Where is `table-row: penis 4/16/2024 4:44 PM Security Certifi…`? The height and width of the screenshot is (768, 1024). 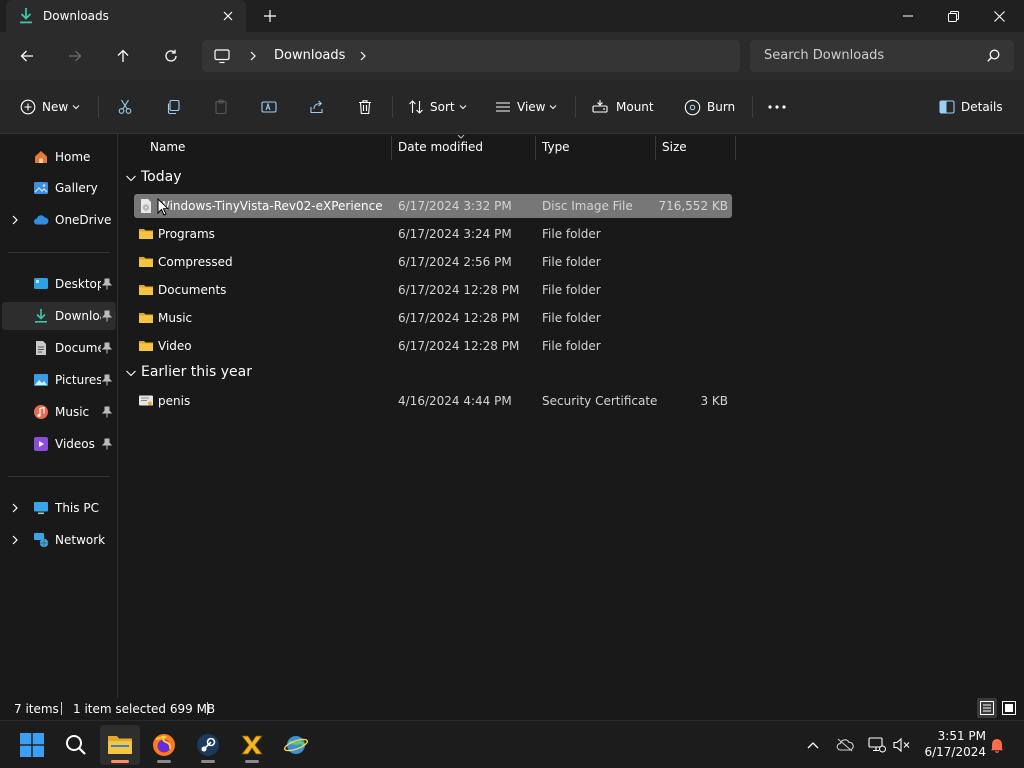
table-row: penis 4/16/2024 4:44 PM Security Certifi… is located at coordinates (433, 401).